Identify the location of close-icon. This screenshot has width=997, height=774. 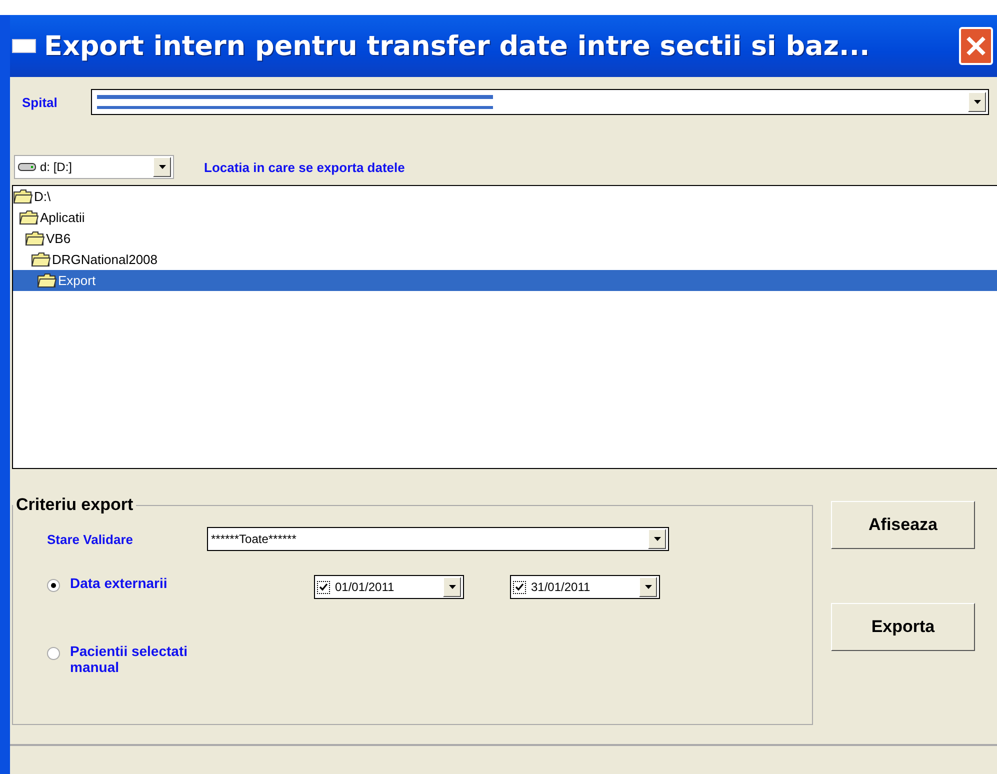
(976, 46).